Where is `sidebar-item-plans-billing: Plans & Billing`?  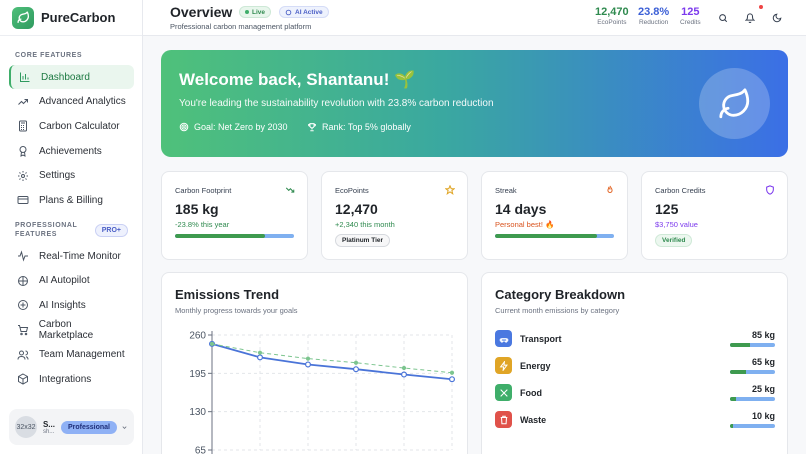 sidebar-item-plans-billing: Plans & Billing is located at coordinates (71, 200).